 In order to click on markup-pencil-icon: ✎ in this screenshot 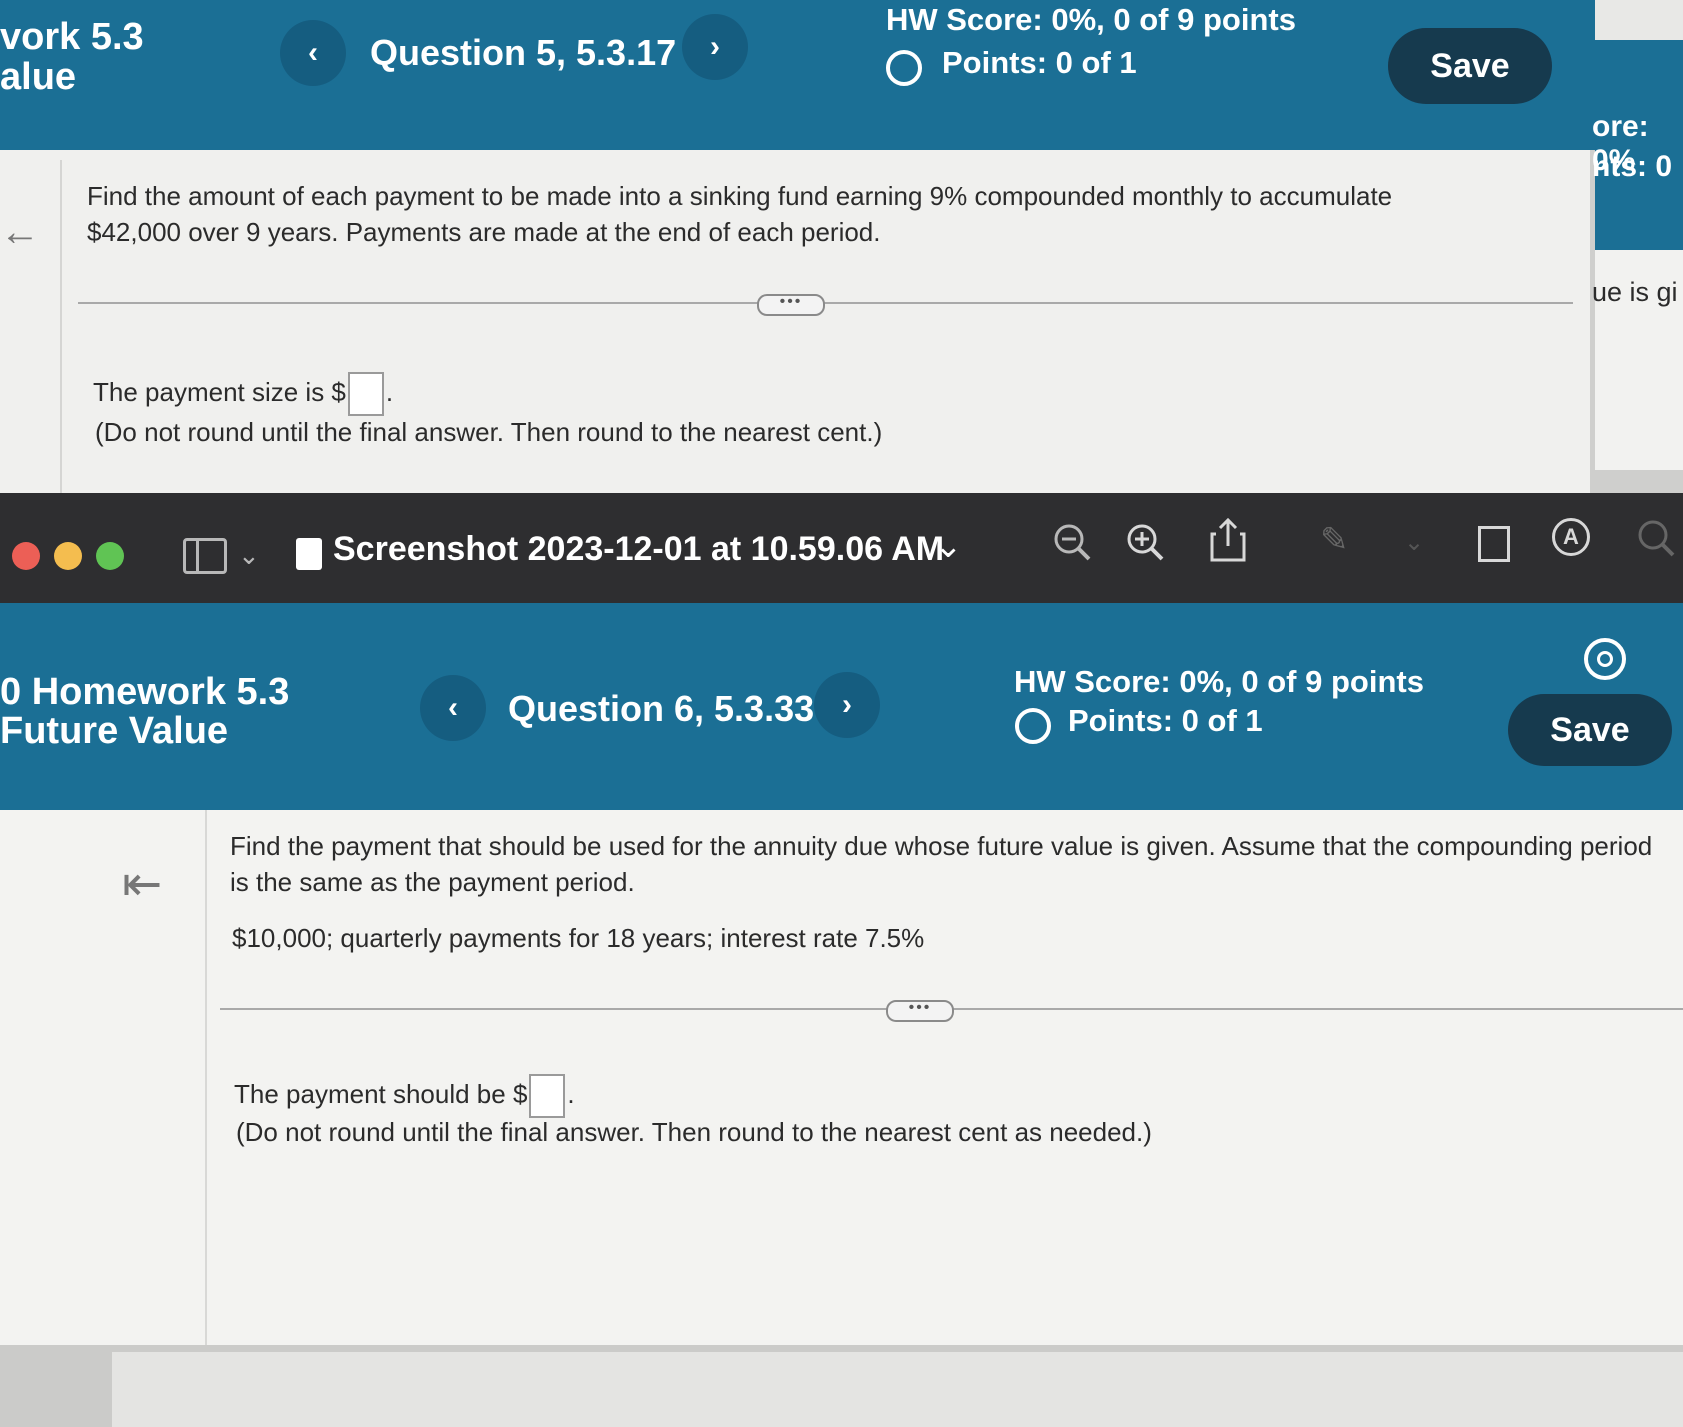, I will do `click(1334, 540)`.